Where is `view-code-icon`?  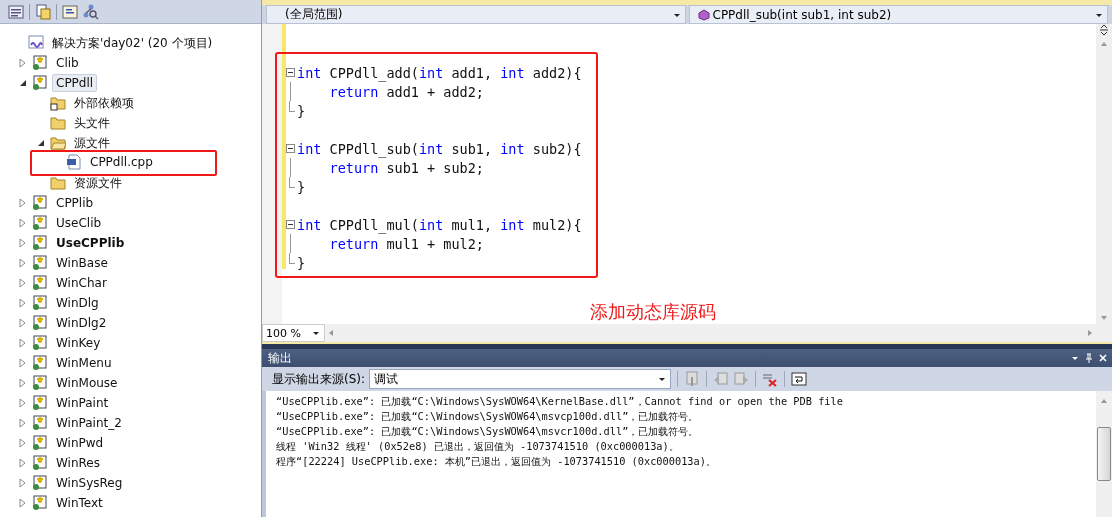
view-code-icon is located at coordinates (70, 11).